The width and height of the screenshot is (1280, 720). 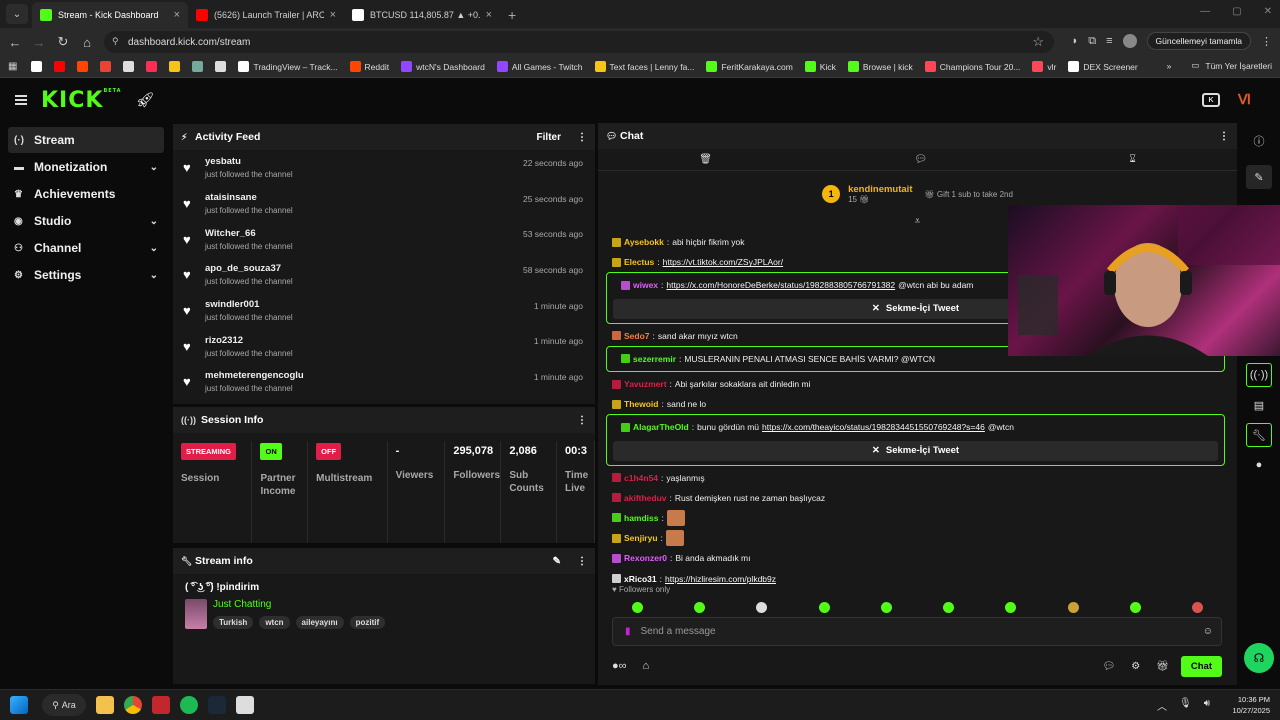 What do you see at coordinates (1251, 705) in the screenshot?
I see `taskbar-clock: 10:36 PM 10/27/2025` at bounding box center [1251, 705].